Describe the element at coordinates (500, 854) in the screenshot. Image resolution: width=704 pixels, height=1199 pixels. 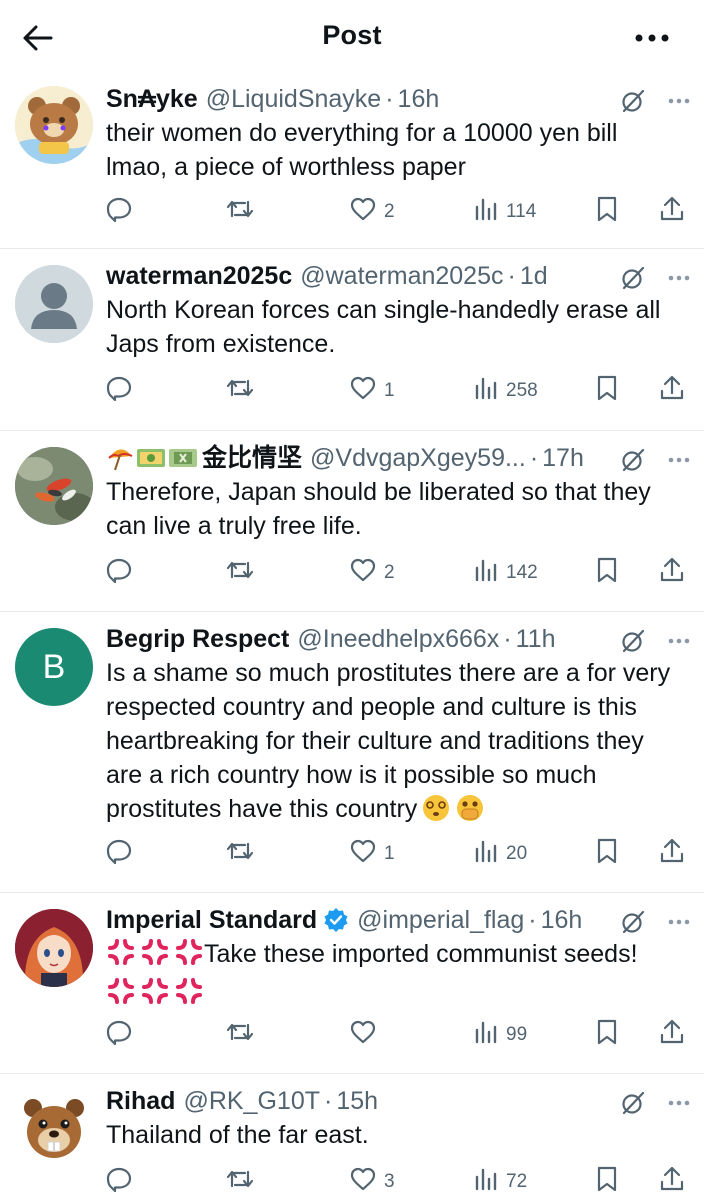
I see `views-button: 20` at that location.